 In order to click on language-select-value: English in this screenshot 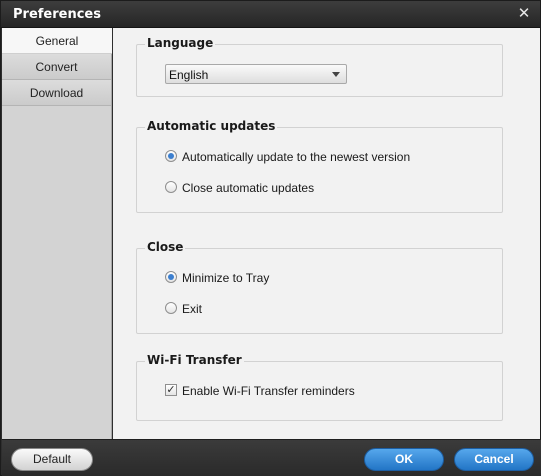, I will do `click(189, 75)`.